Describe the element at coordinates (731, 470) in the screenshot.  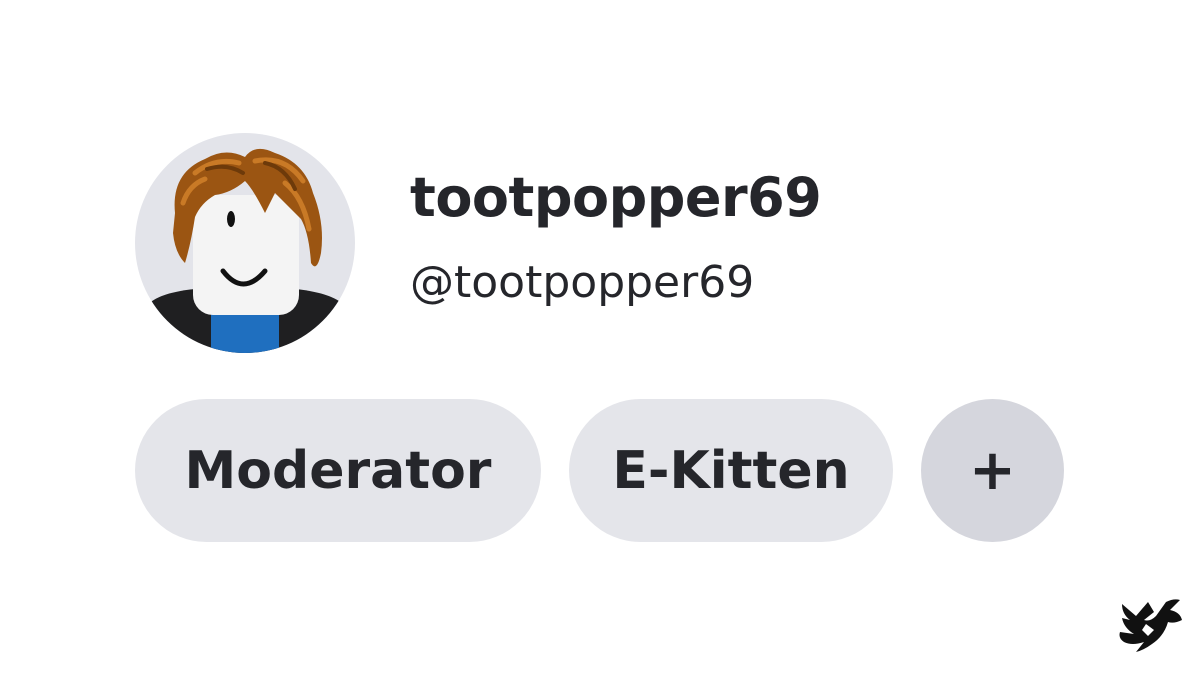
I see `tag-e-kitten: E-Kitten` at that location.